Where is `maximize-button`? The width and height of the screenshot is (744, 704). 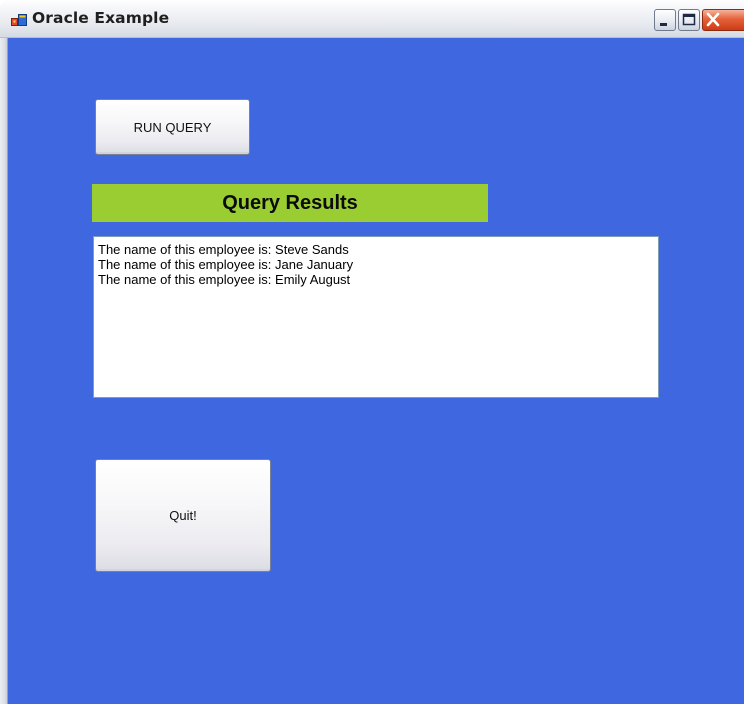 maximize-button is located at coordinates (689, 20).